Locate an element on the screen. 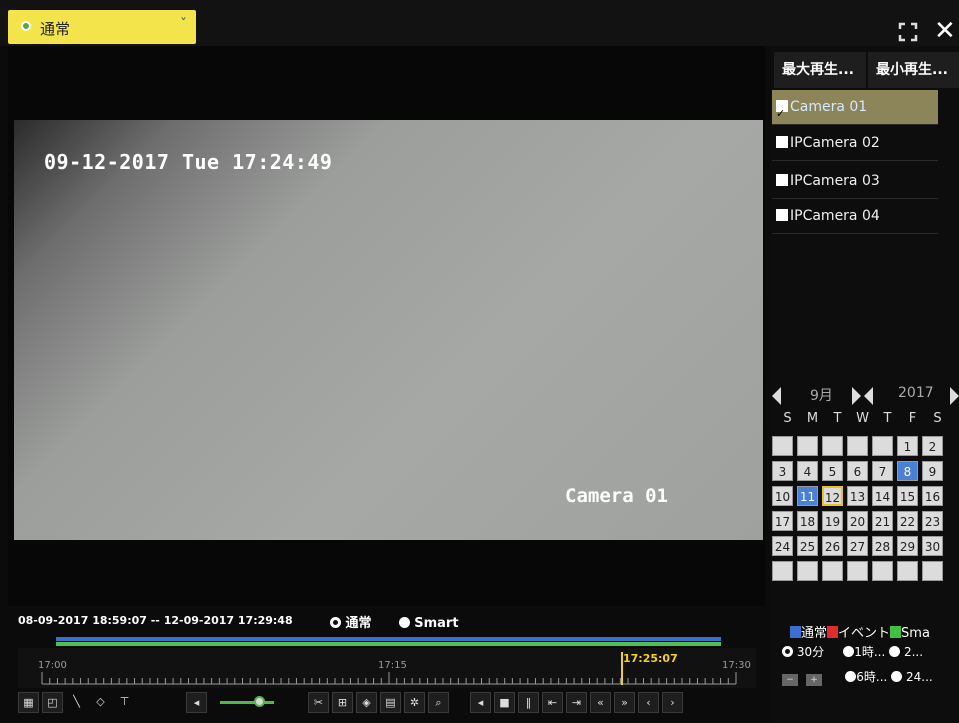 This screenshot has width=959, height=723. settings-icon: ✲ is located at coordinates (414, 702).